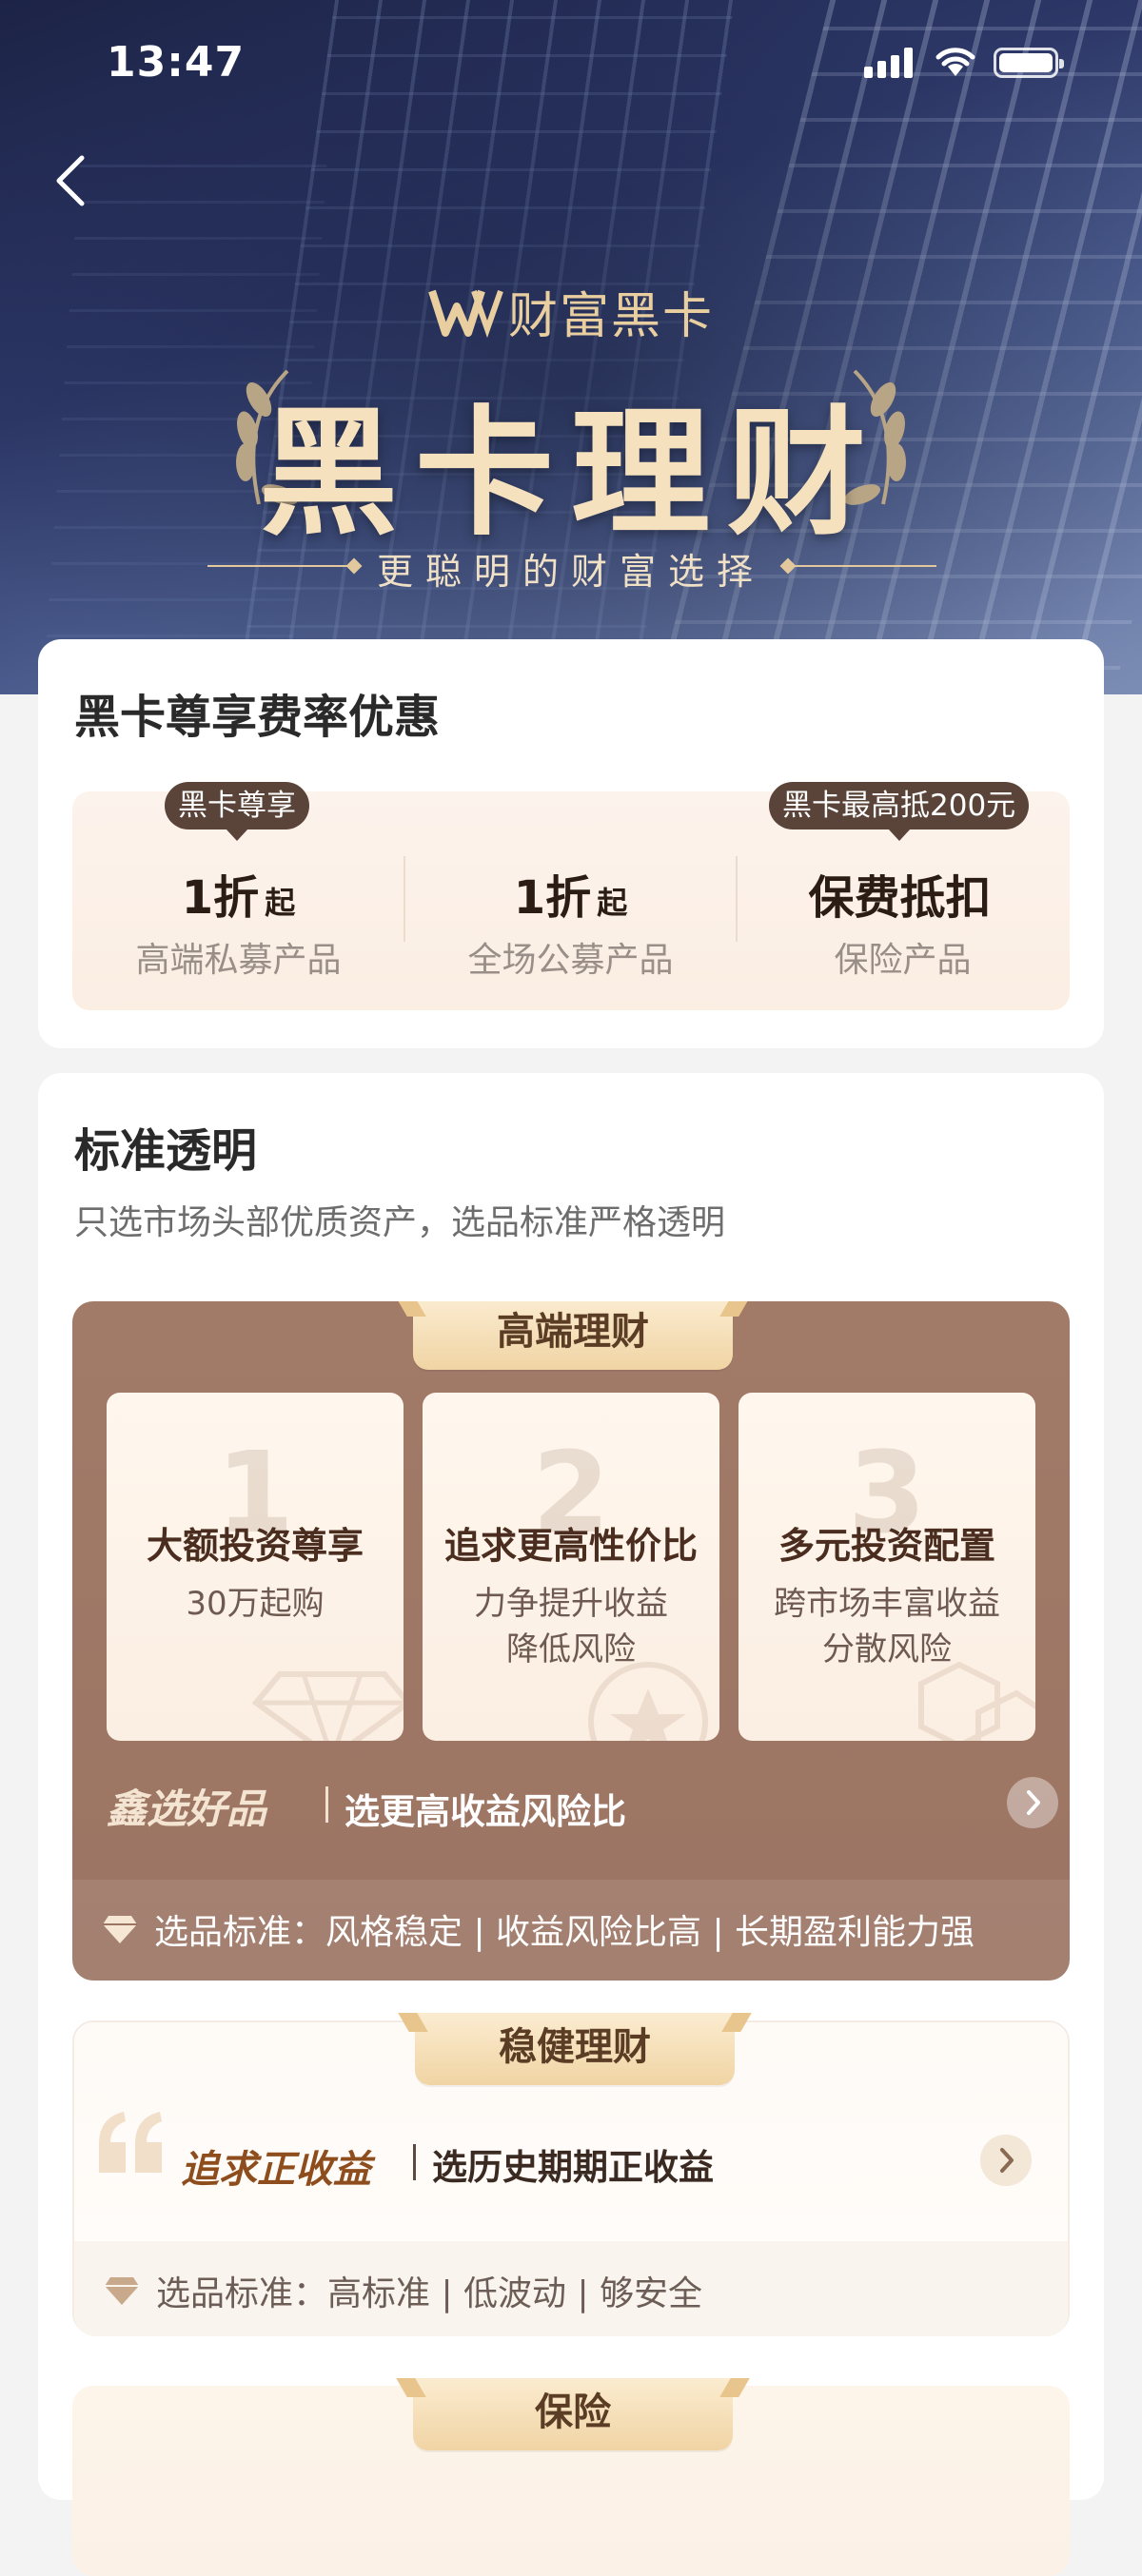  What do you see at coordinates (564, 1933) in the screenshot?
I see `criteria-text: 选品标准：风格稳定 | 收益风险比高 | 长期盈利能力强` at bounding box center [564, 1933].